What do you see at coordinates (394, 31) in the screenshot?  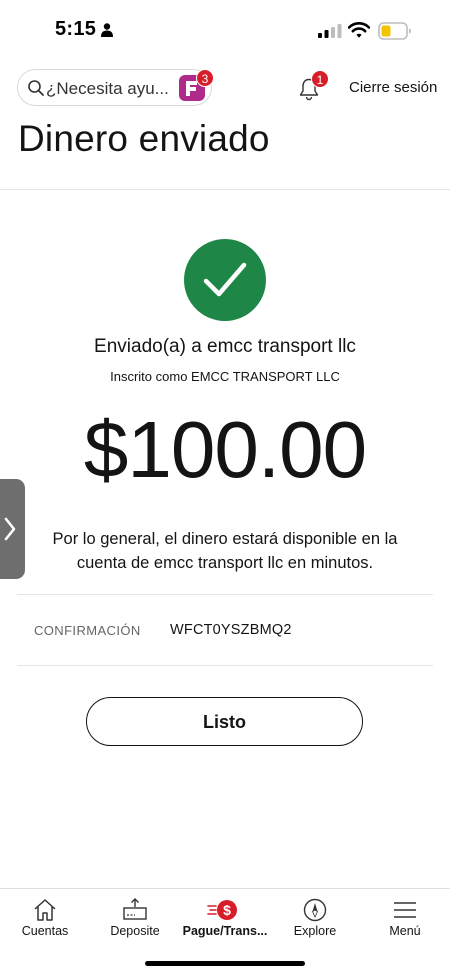 I see `battery-icon` at bounding box center [394, 31].